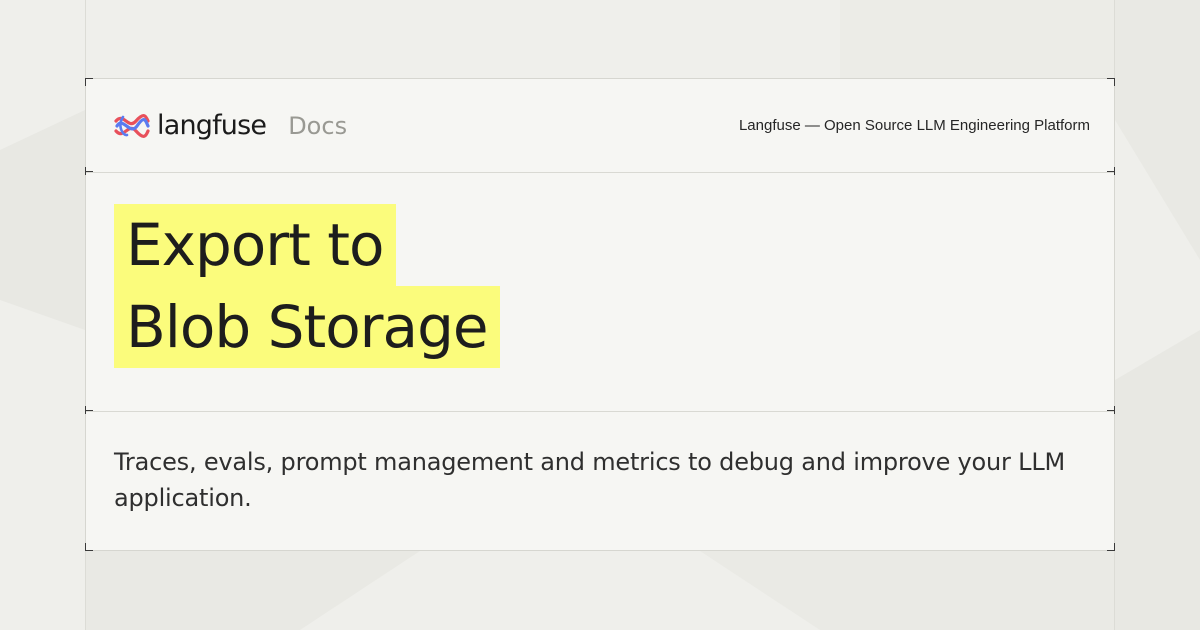 The width and height of the screenshot is (1200, 630). I want to click on description-divider, so click(600, 411).